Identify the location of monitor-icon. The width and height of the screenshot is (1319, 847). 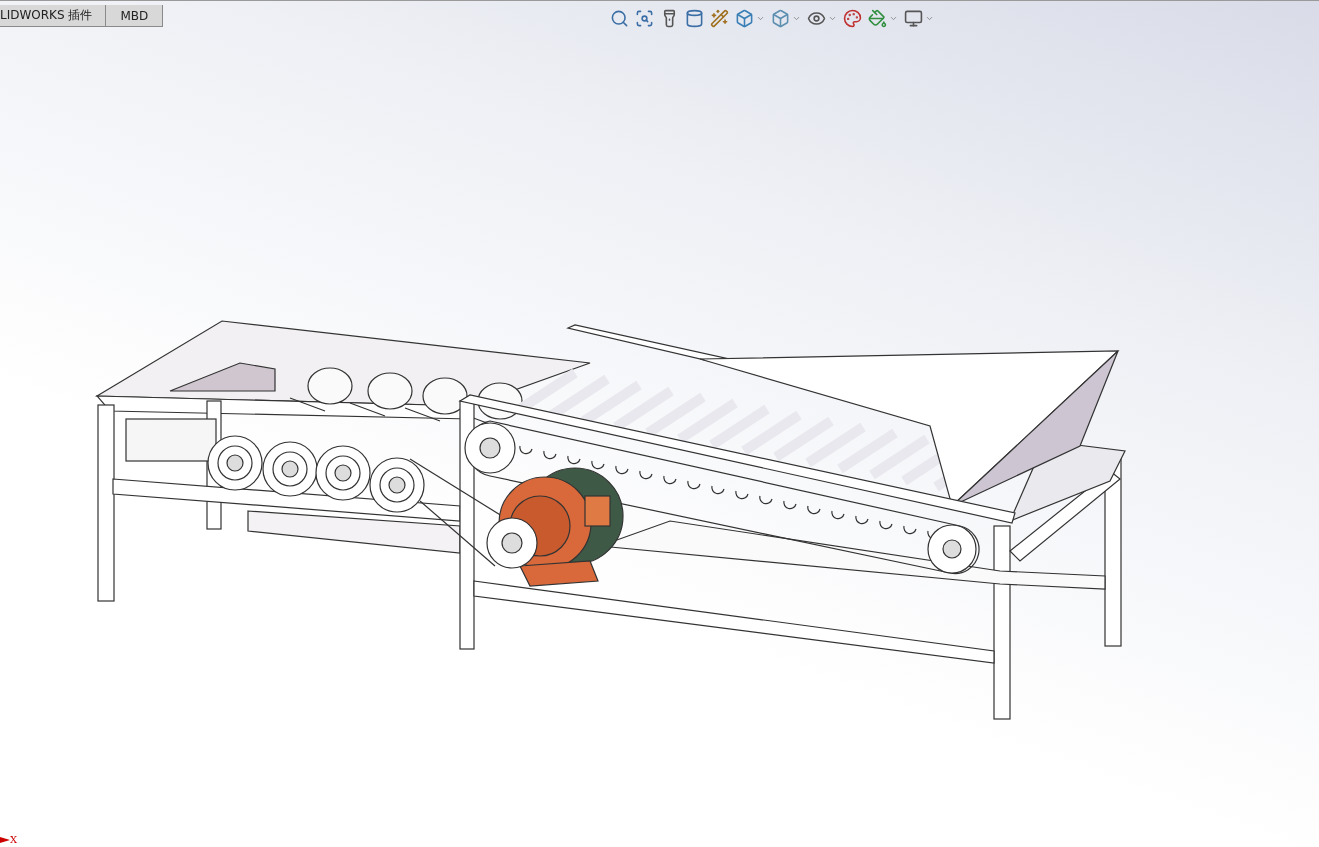
(914, 18).